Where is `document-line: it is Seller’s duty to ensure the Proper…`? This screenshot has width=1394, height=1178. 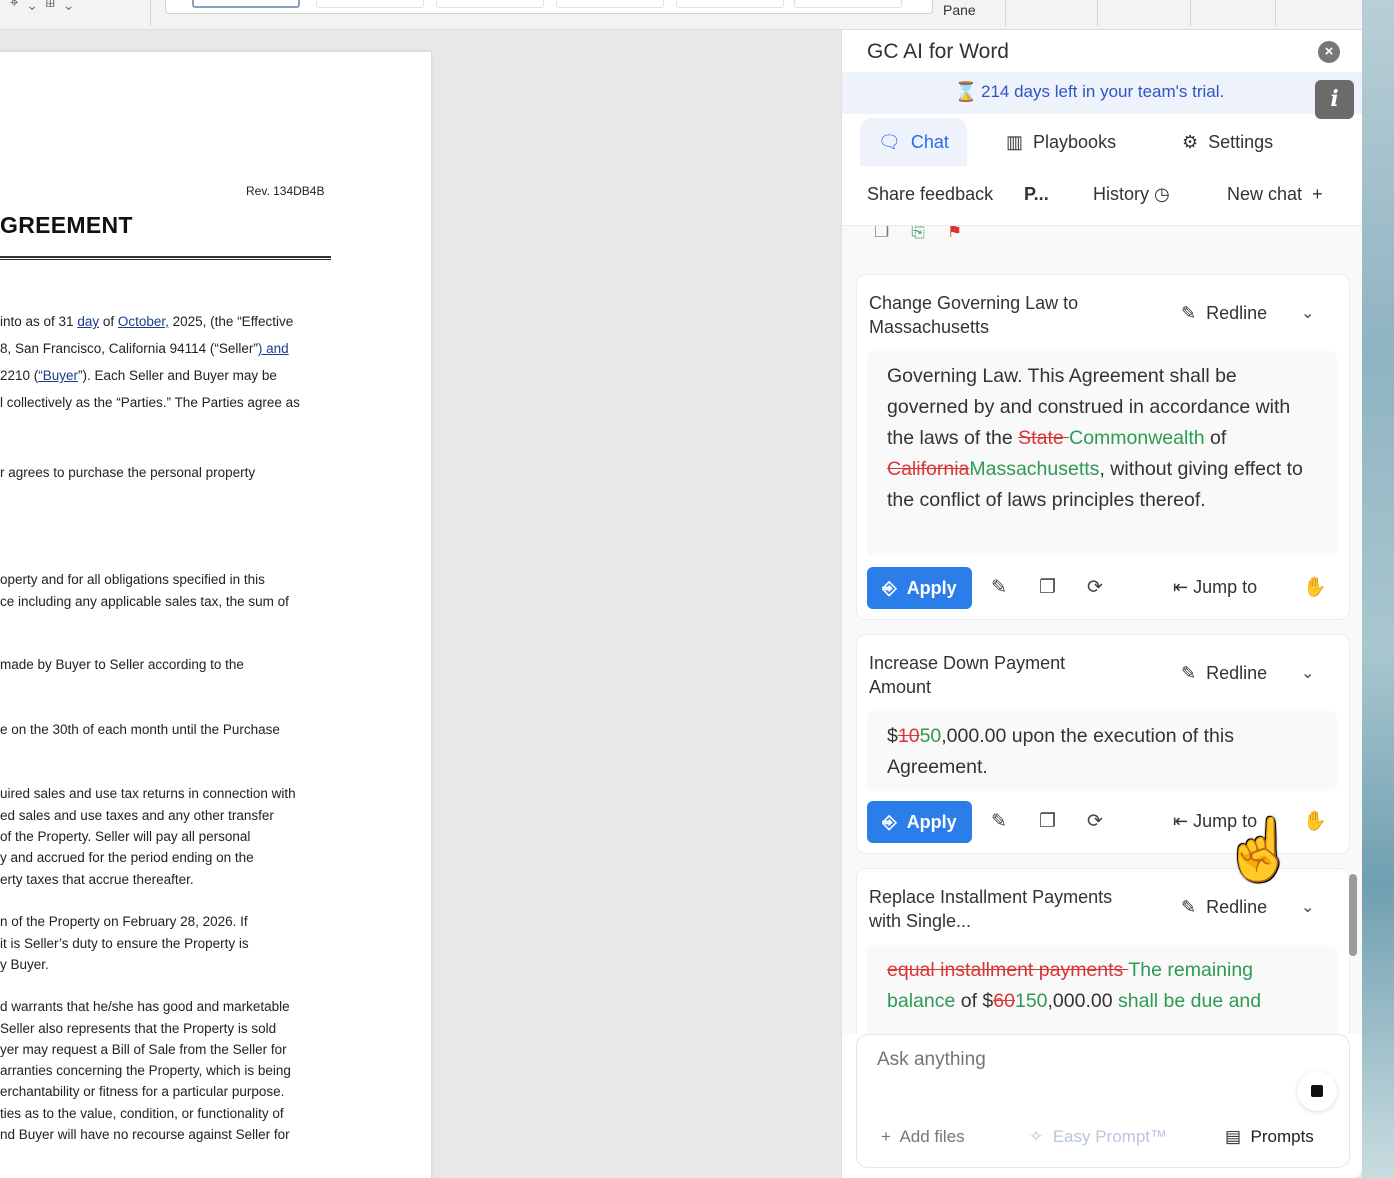 document-line: it is Seller’s duty to ensure the Proper… is located at coordinates (124, 943).